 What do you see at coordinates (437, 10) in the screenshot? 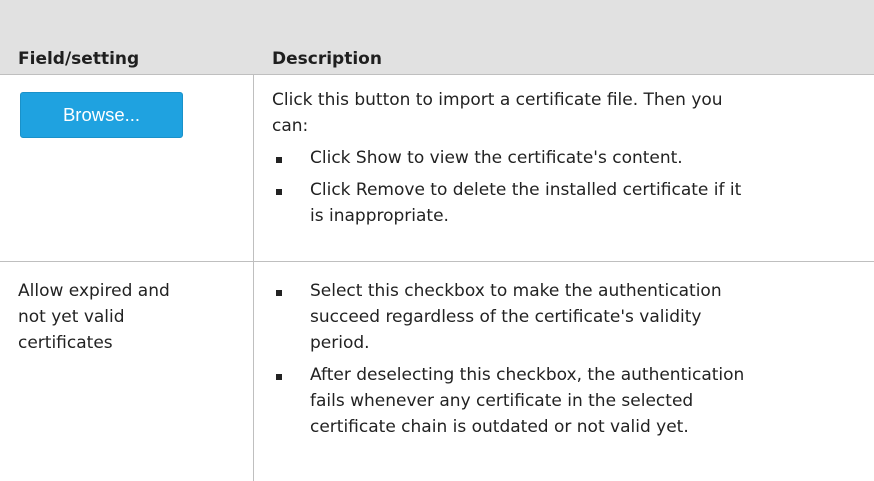
I see `table-top-band` at bounding box center [437, 10].